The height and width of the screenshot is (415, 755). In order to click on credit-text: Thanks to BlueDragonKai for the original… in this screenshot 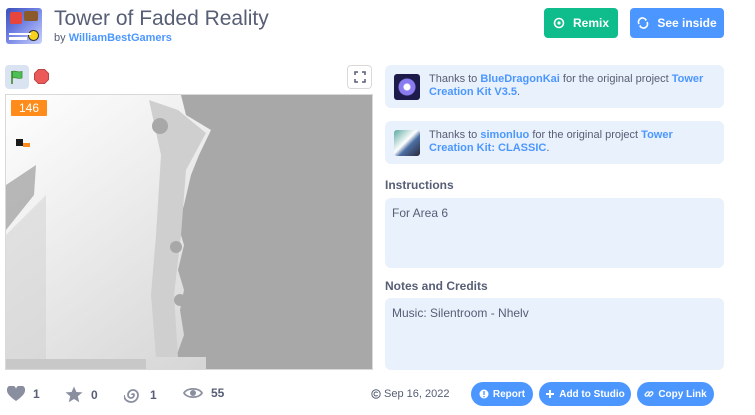, I will do `click(566, 85)`.